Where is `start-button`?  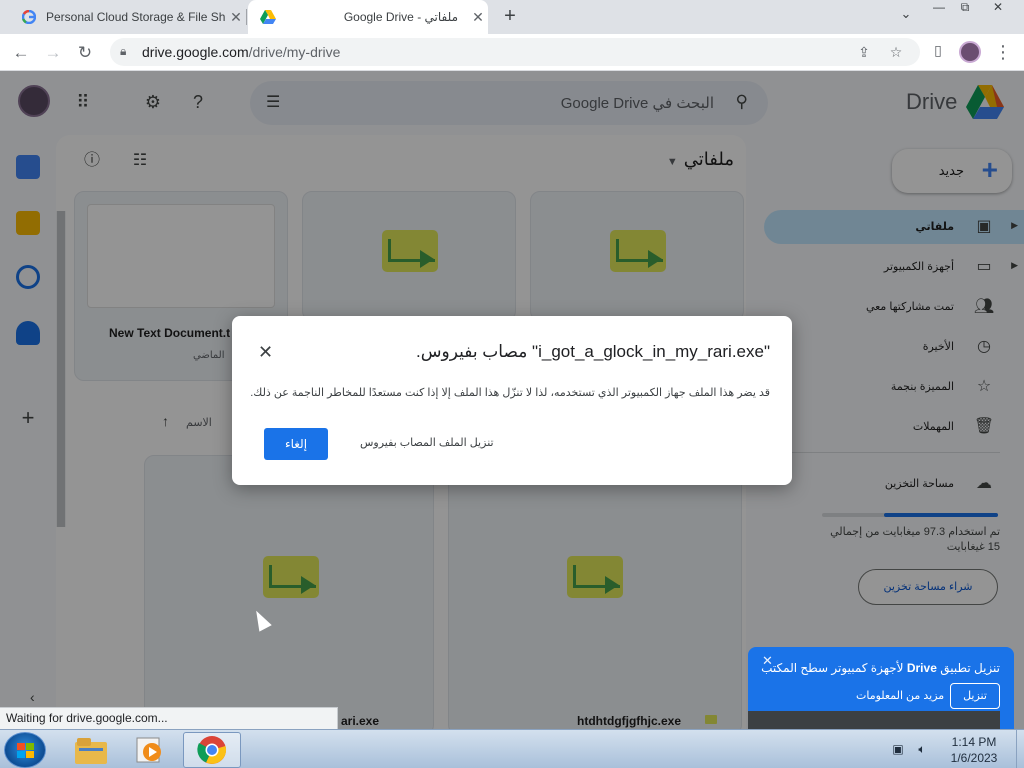 start-button is located at coordinates (25, 750).